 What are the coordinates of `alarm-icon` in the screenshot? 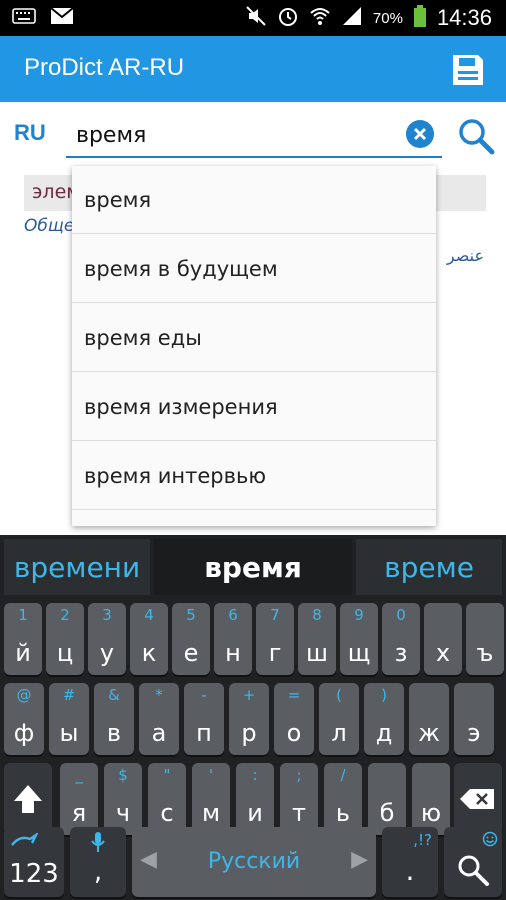 It's located at (288, 18).